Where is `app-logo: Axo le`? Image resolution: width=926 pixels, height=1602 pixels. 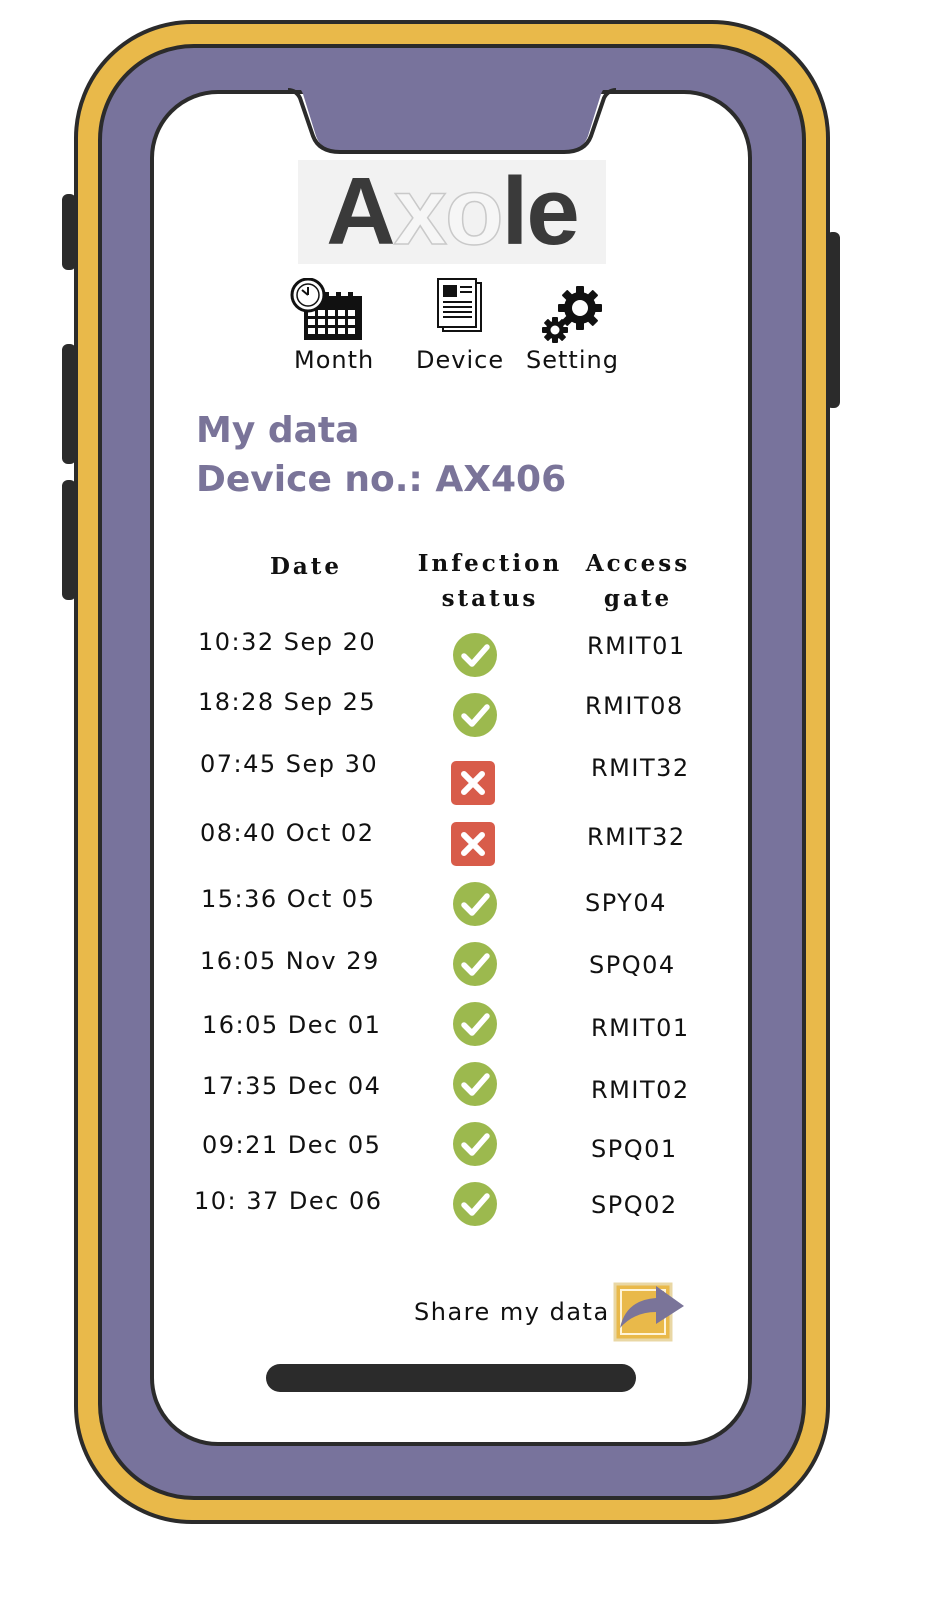
app-logo: Axo le is located at coordinates (452, 212).